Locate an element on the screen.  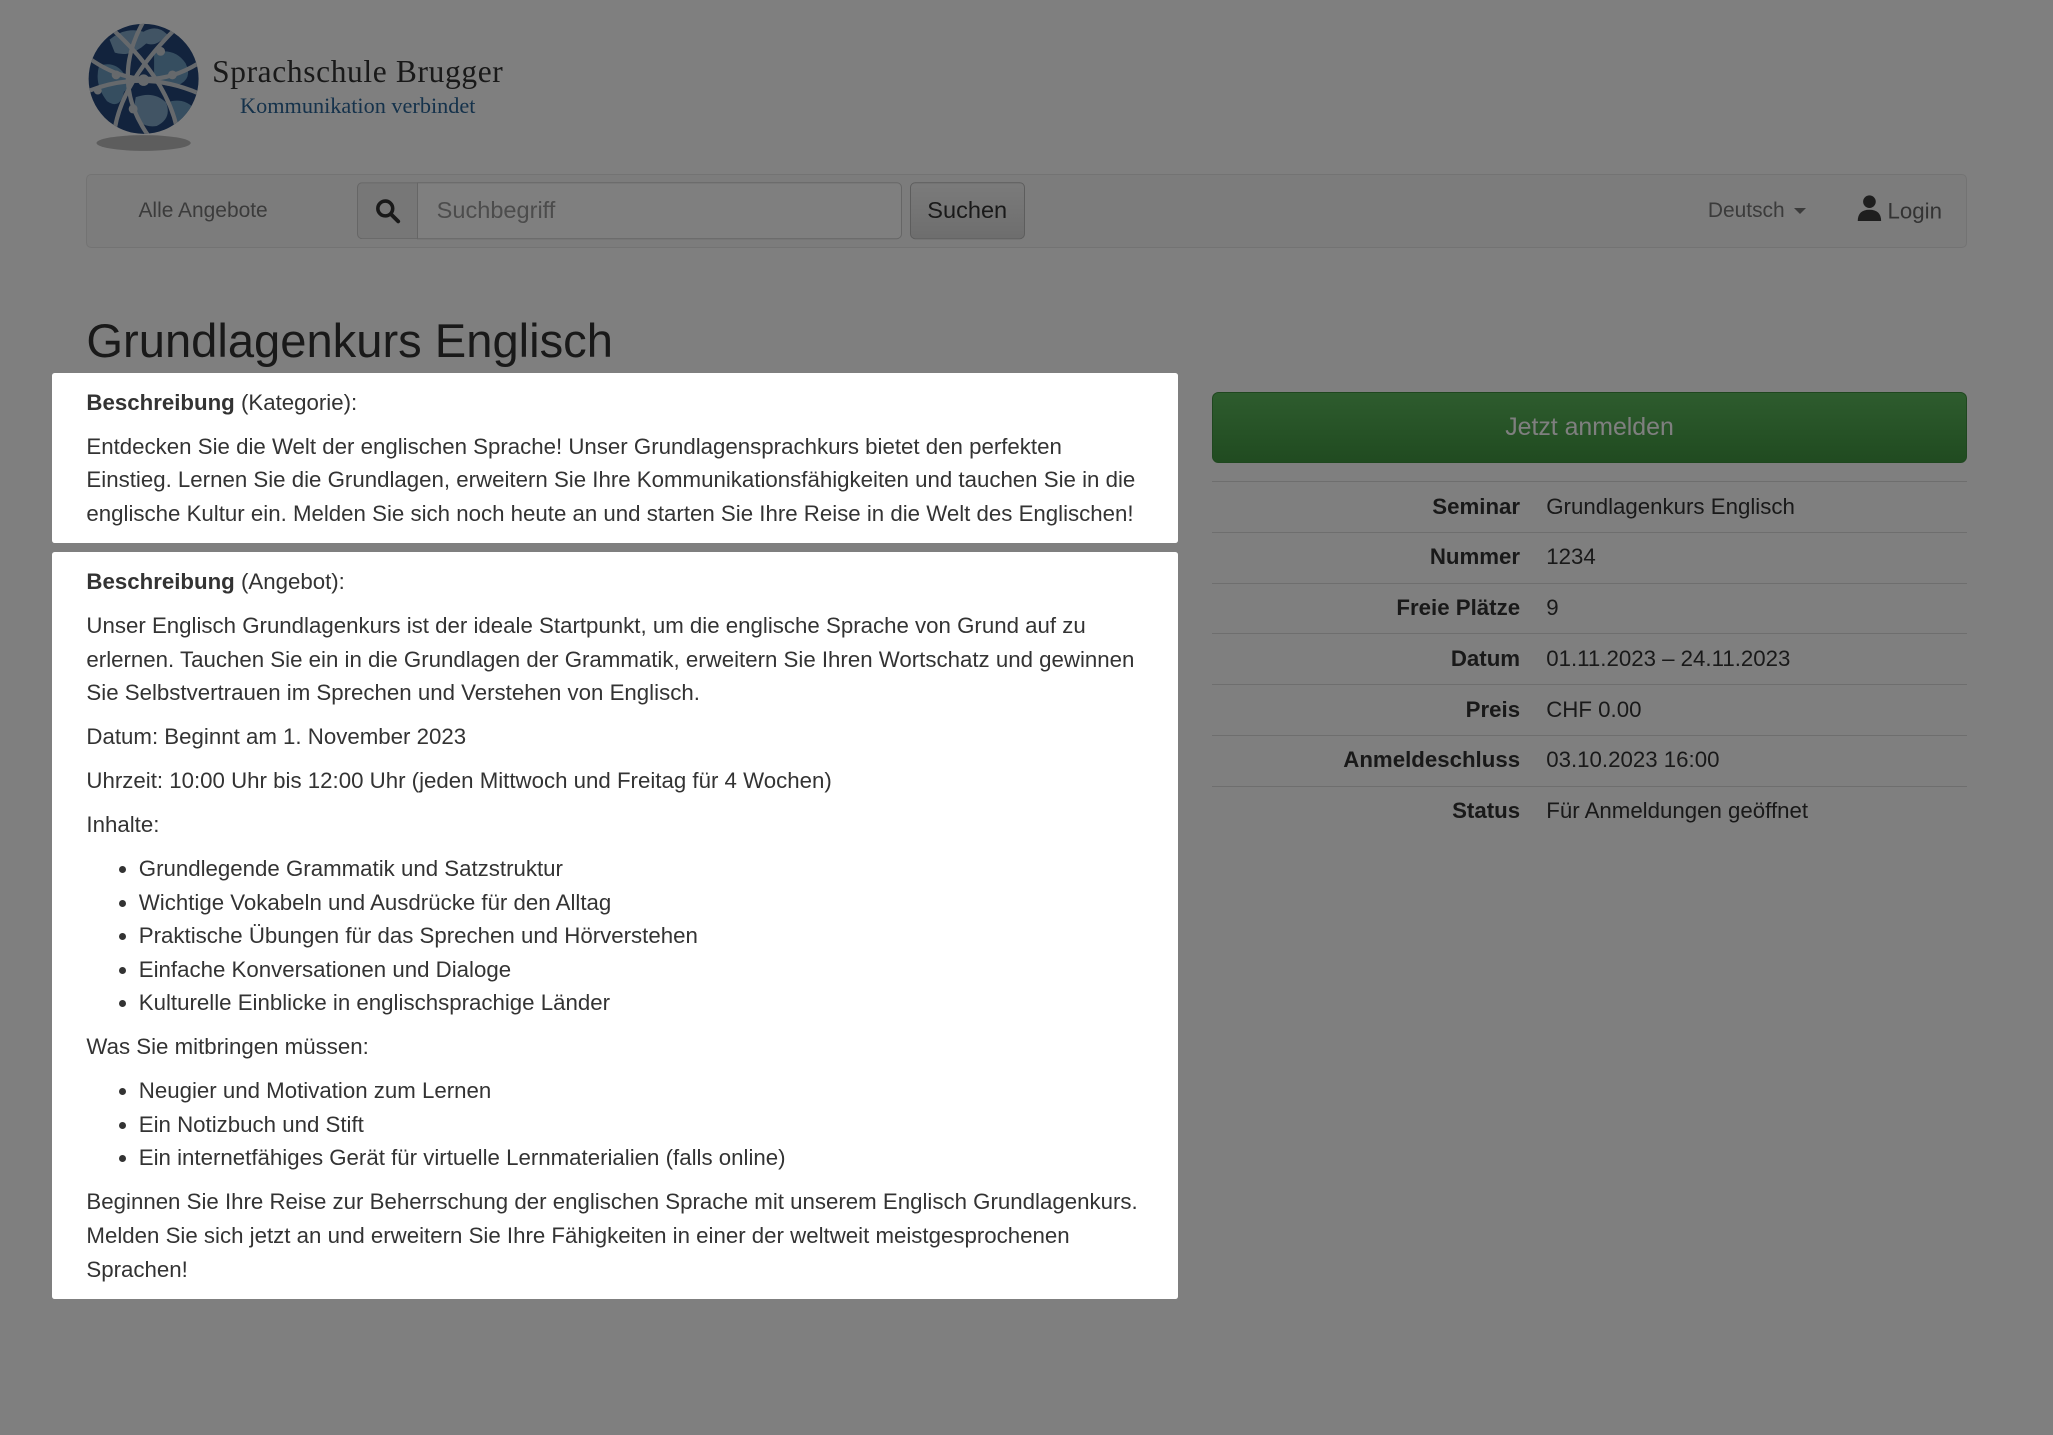
list-item: Ein Notizbuch und Stift is located at coordinates (642, 1125).